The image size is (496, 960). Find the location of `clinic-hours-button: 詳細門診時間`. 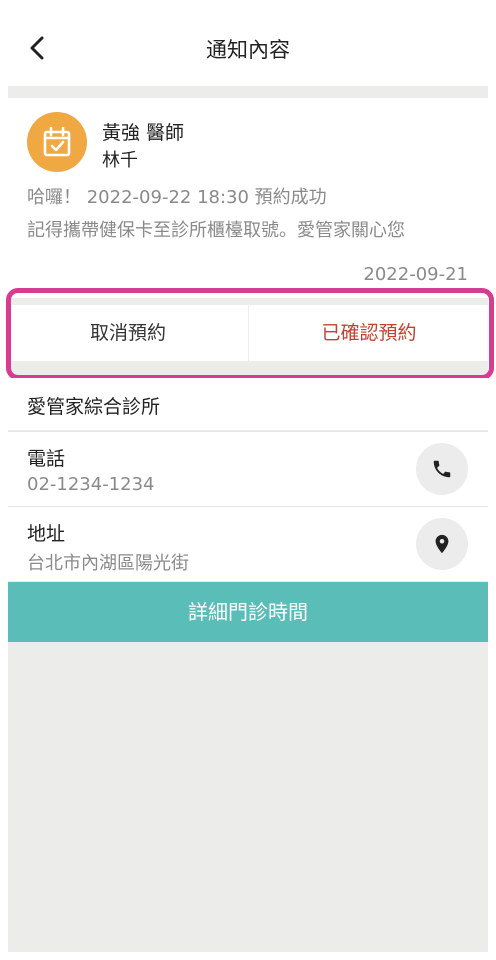

clinic-hours-button: 詳細門診時間 is located at coordinates (248, 612).